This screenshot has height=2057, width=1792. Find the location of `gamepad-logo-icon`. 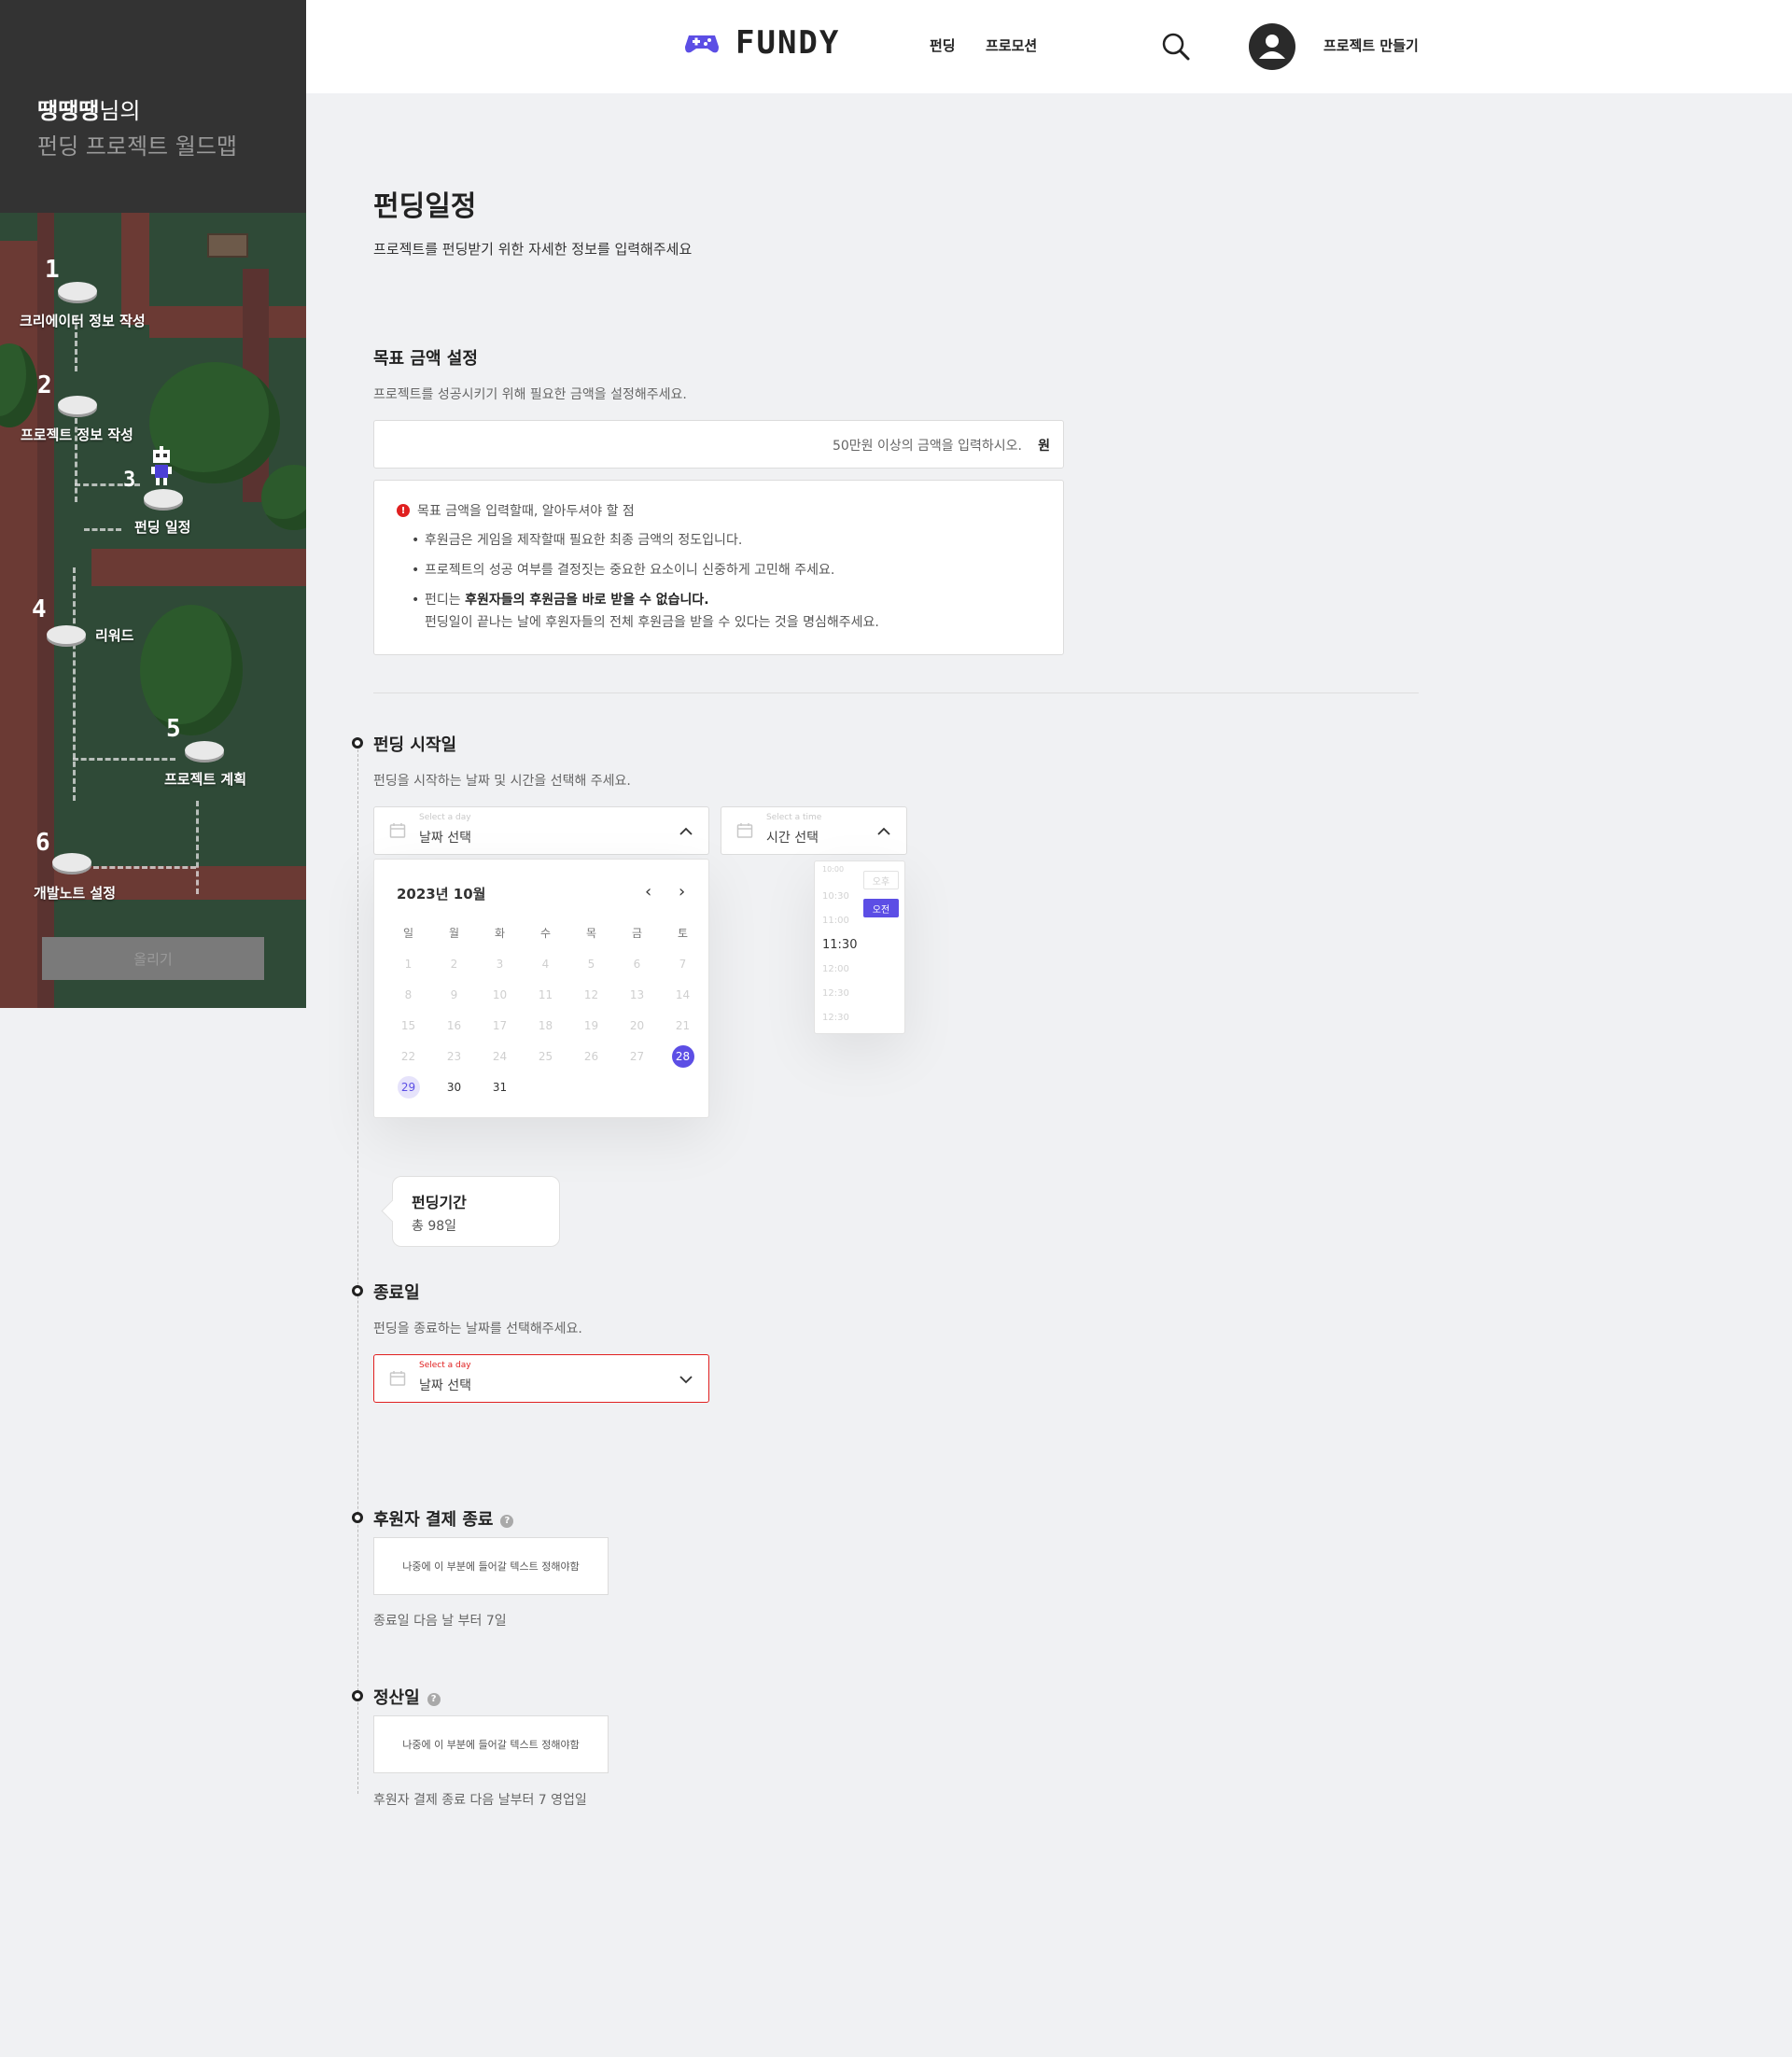

gamepad-logo-icon is located at coordinates (702, 44).